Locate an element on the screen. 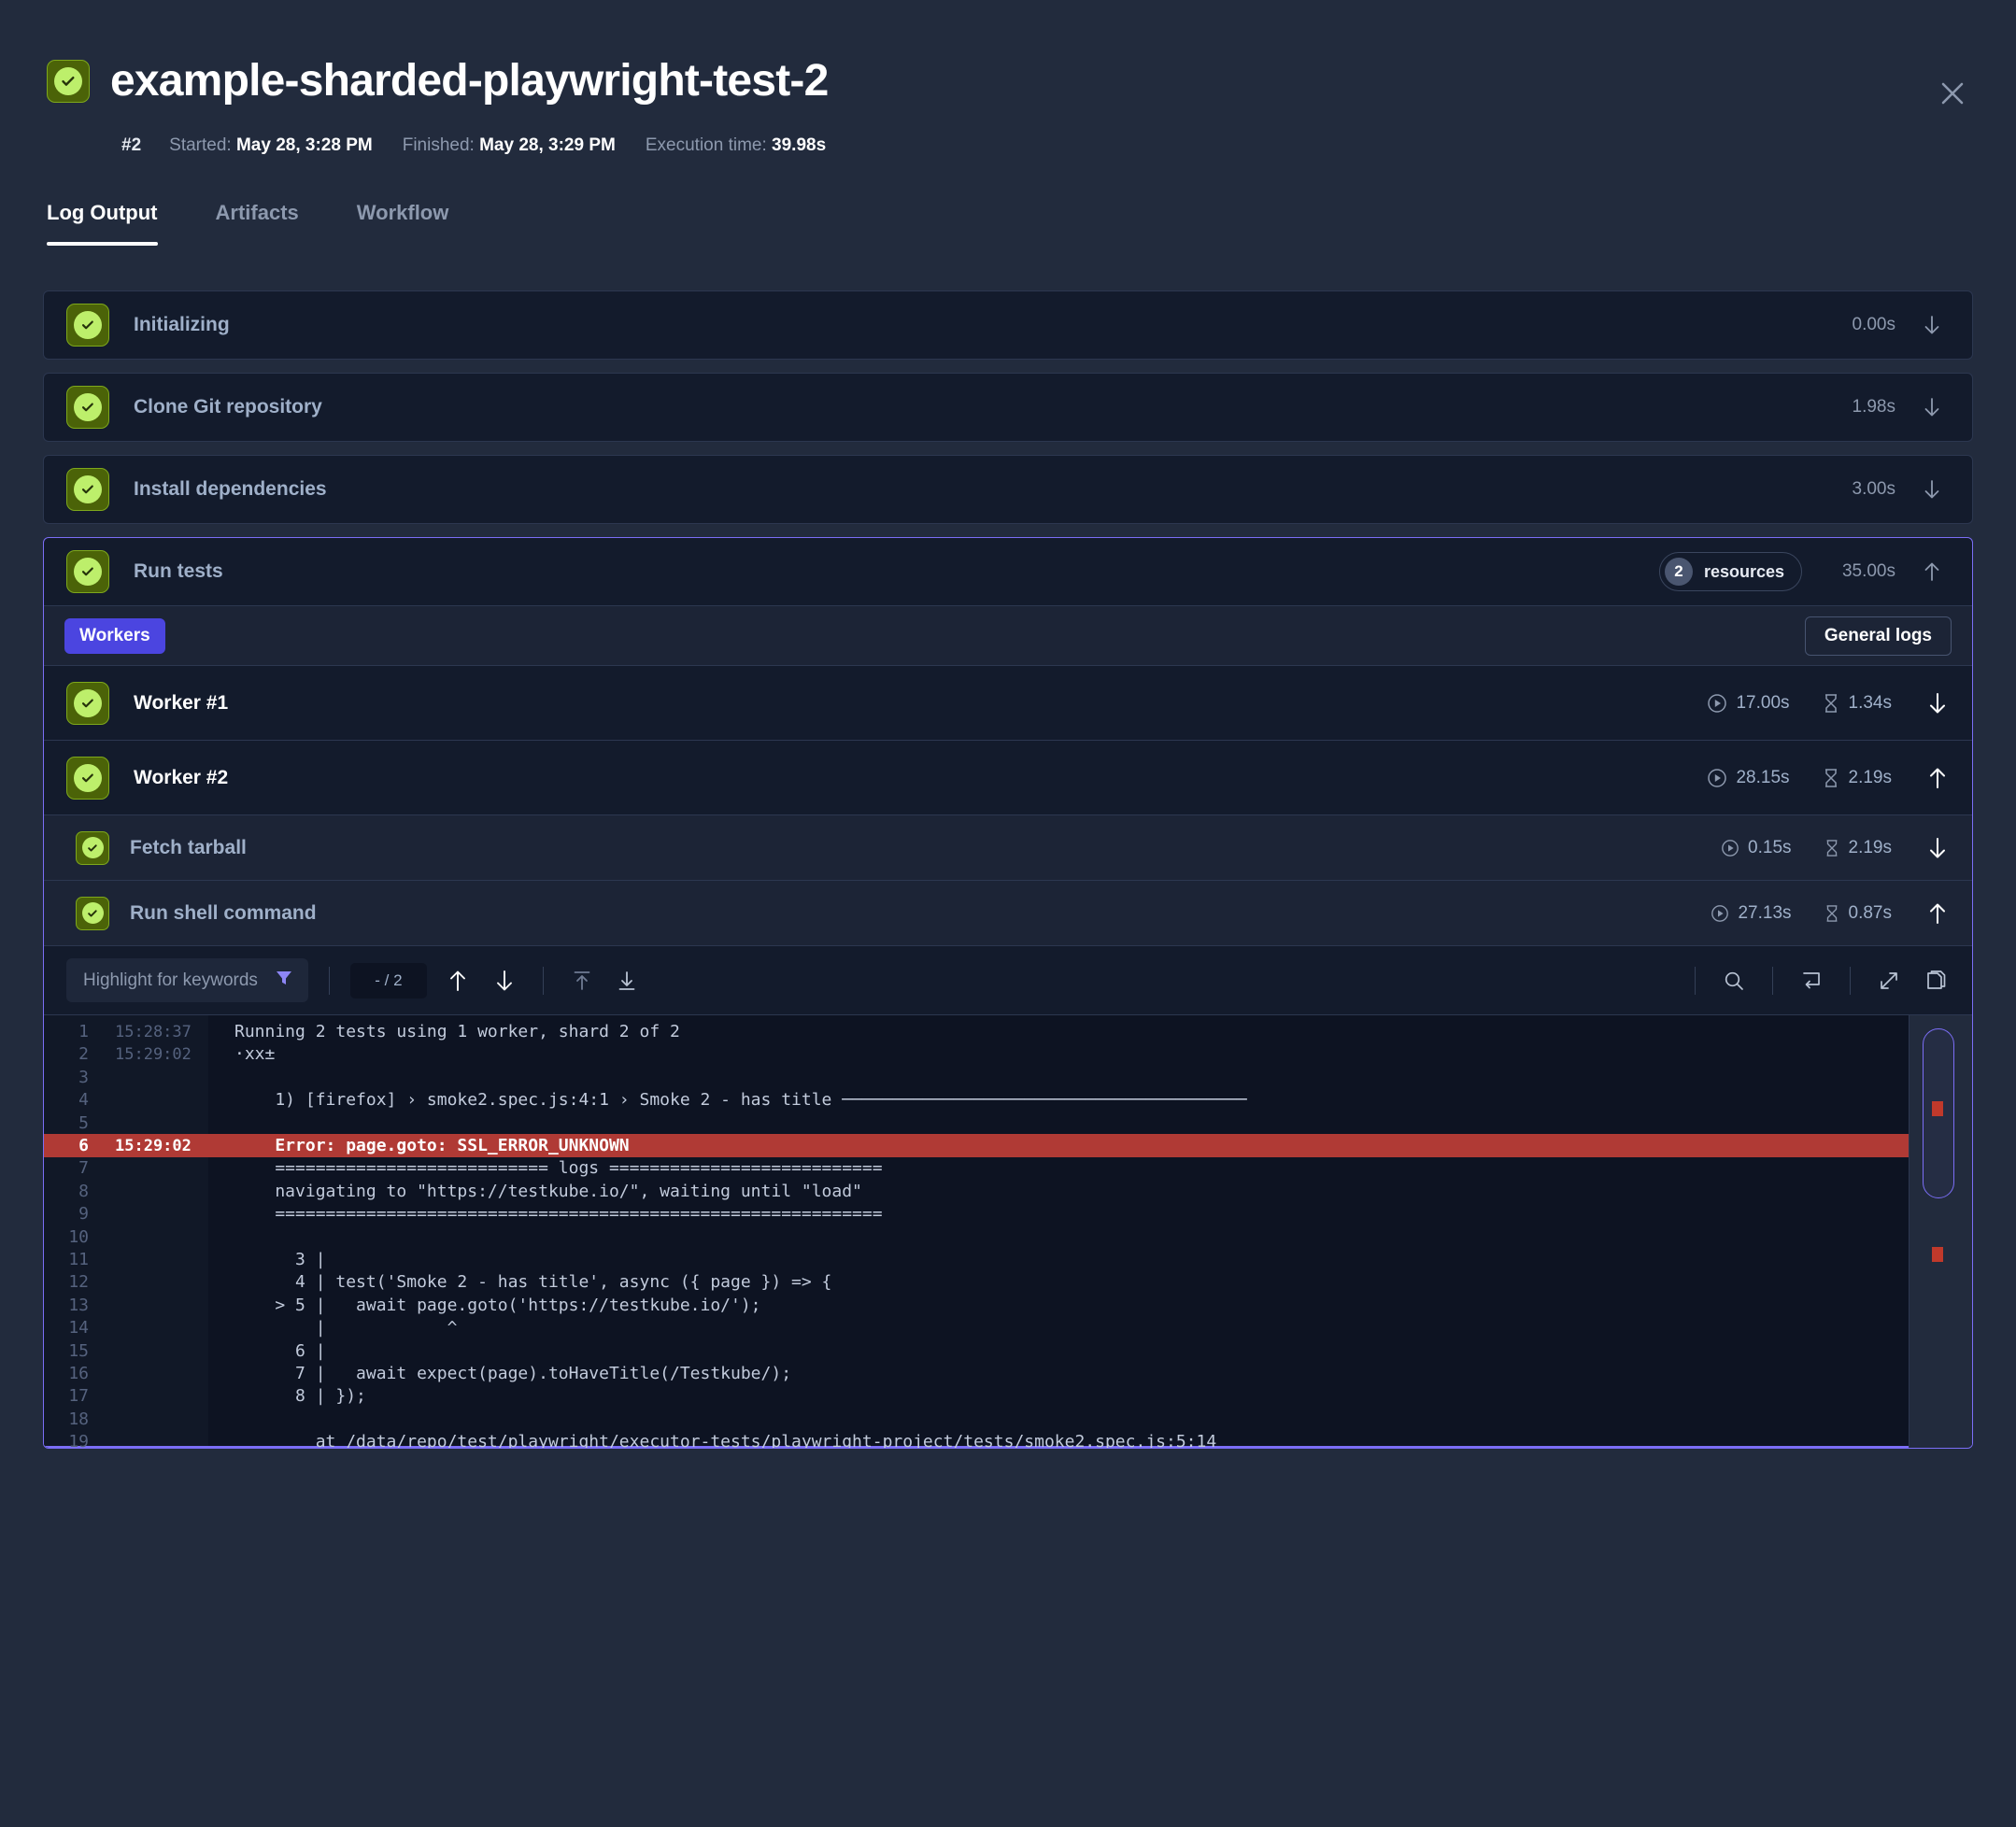 This screenshot has width=2016, height=1827. log-line: 14 | ^ is located at coordinates (1008, 1327).